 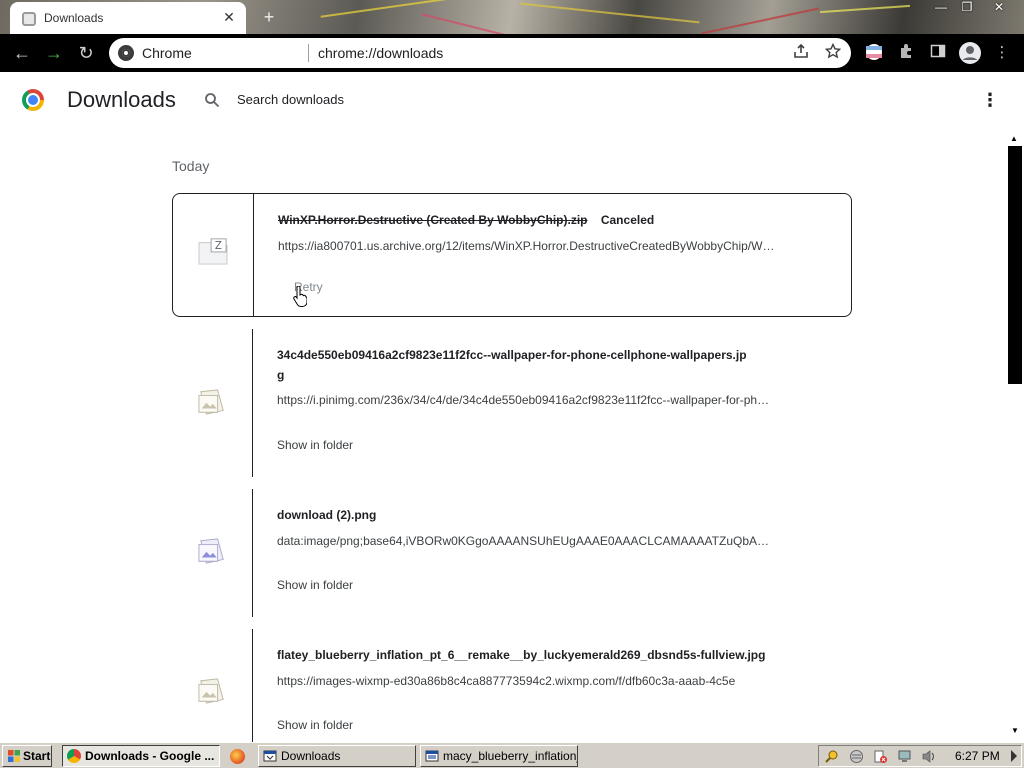 What do you see at coordinates (527, 375) in the screenshot?
I see `filename-line-2: g` at bounding box center [527, 375].